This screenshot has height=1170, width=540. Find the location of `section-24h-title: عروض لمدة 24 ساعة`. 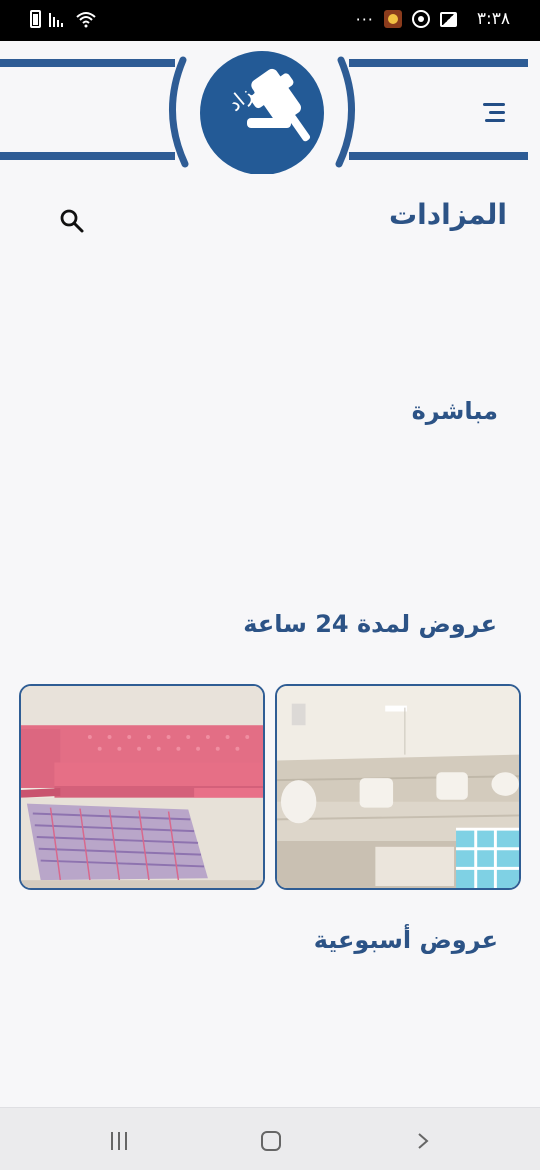

section-24h-title: عروض لمدة 24 ساعة is located at coordinates (370, 624).